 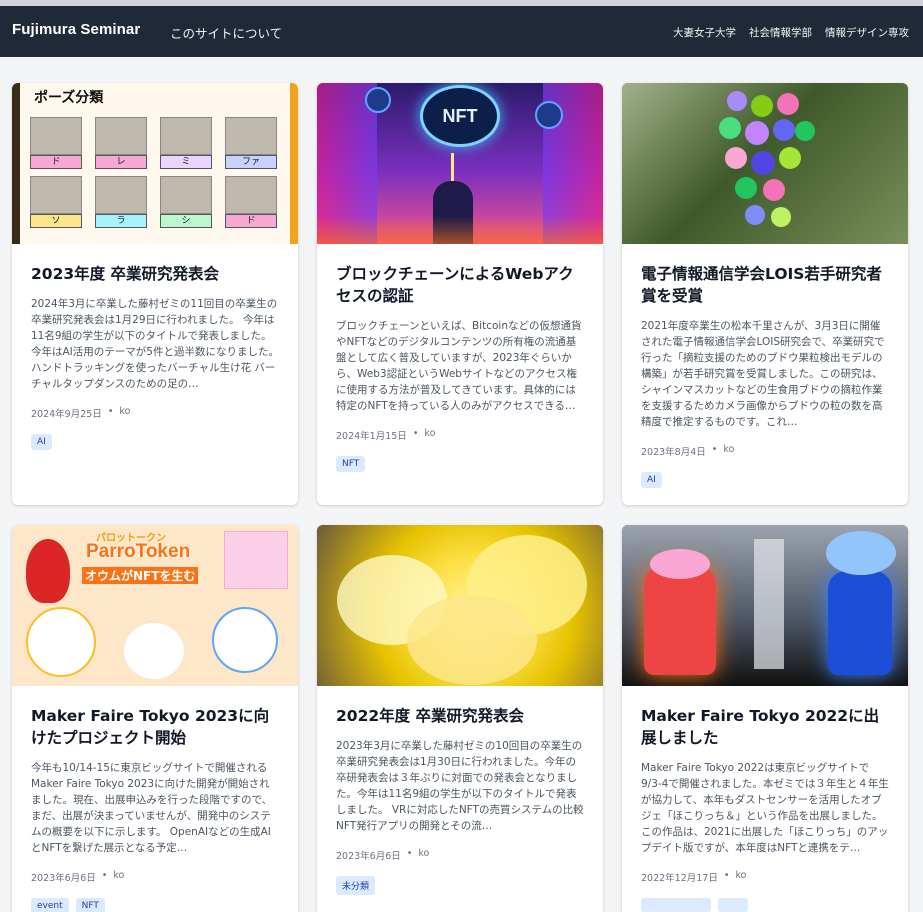 What do you see at coordinates (765, 285) in the screenshot?
I see `post-title: 電子情報通信学会LOIS若手研究者賞を受賞` at bounding box center [765, 285].